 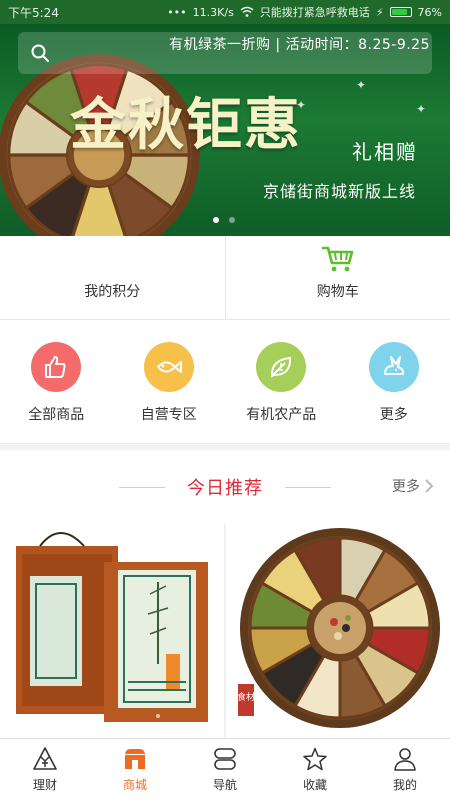 I want to click on tab-mall: 商城, so click(x=135, y=769).